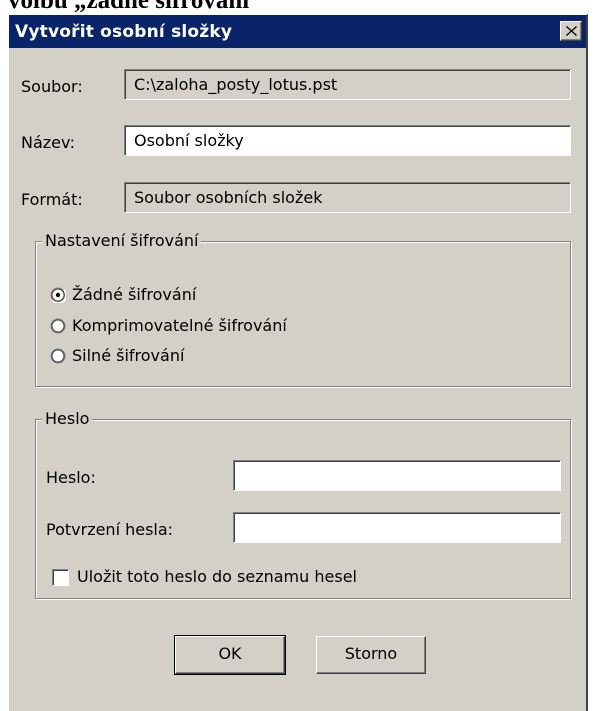 The height and width of the screenshot is (711, 594). I want to click on name-label: Název:, so click(48, 142).